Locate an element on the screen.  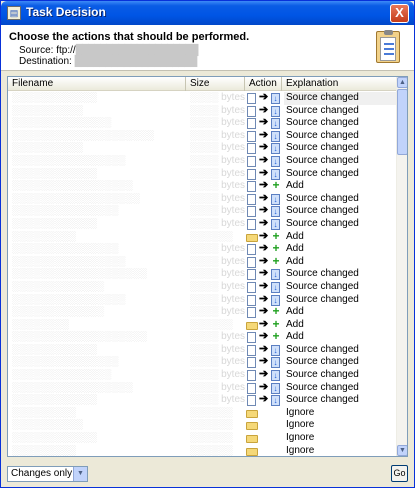
column-header-filename: Filename is located at coordinates (97, 84).